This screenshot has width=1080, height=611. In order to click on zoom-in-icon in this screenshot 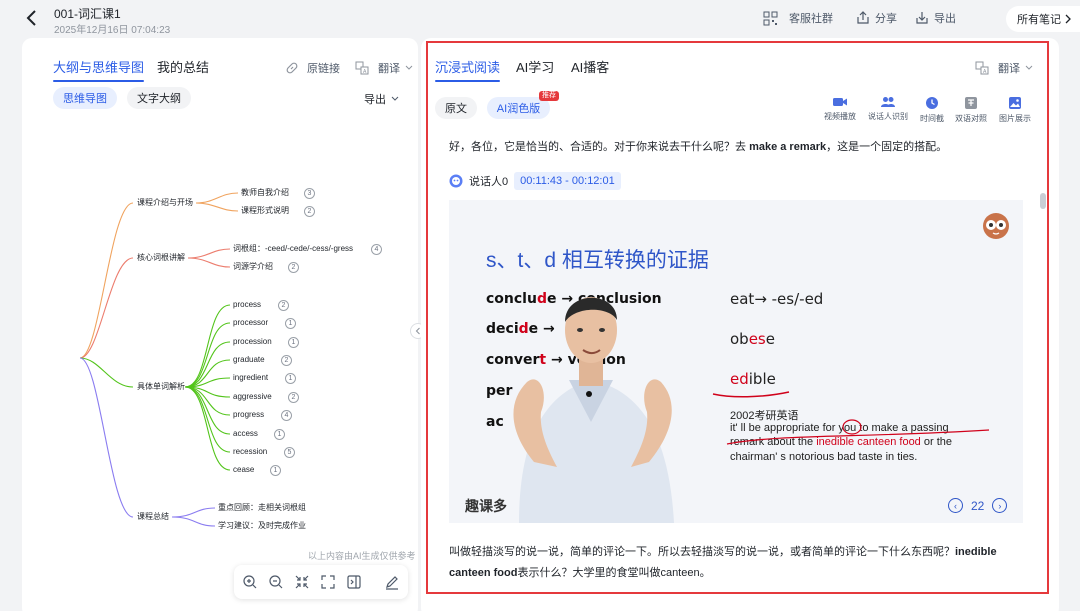, I will do `click(250, 582)`.